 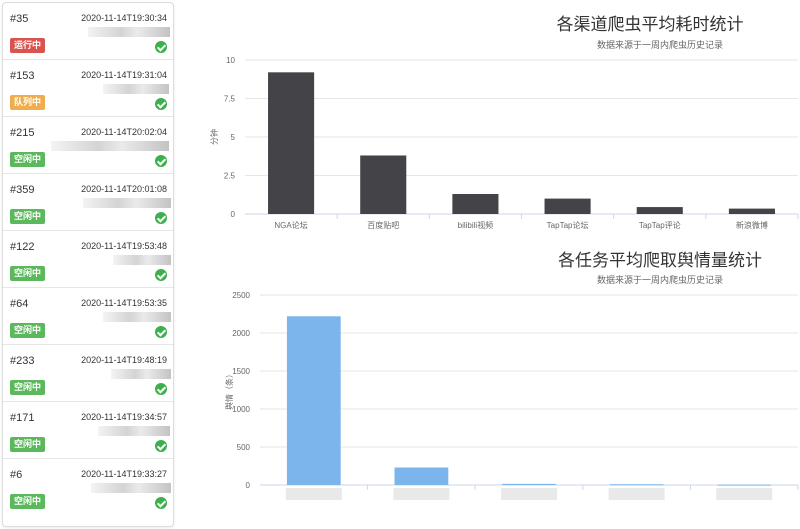 I want to click on task-row: #233 2020-11-14T19:48:19 空闲中, so click(x=88, y=373).